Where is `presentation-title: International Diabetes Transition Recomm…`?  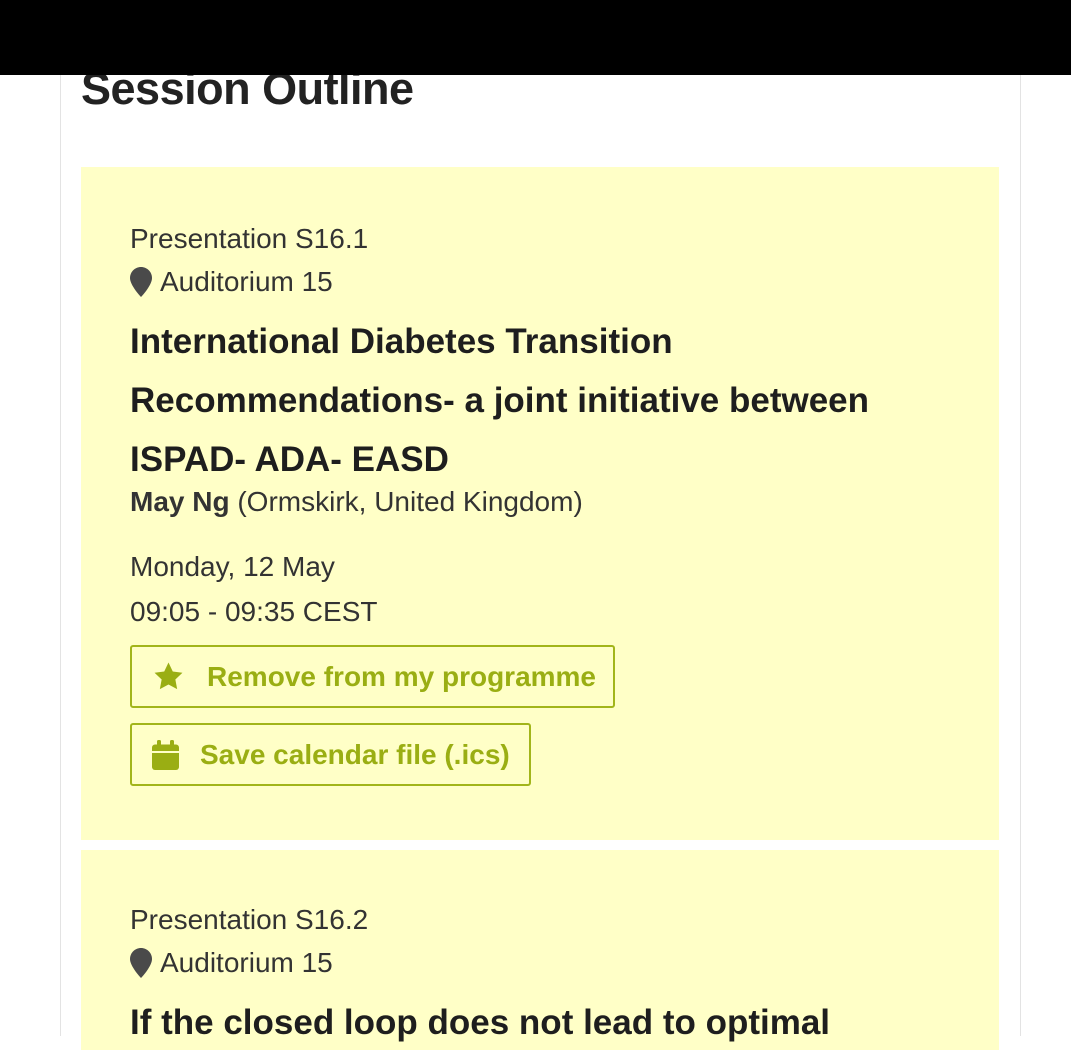
presentation-title: International Diabetes Transition Recomm… is located at coordinates (545, 400).